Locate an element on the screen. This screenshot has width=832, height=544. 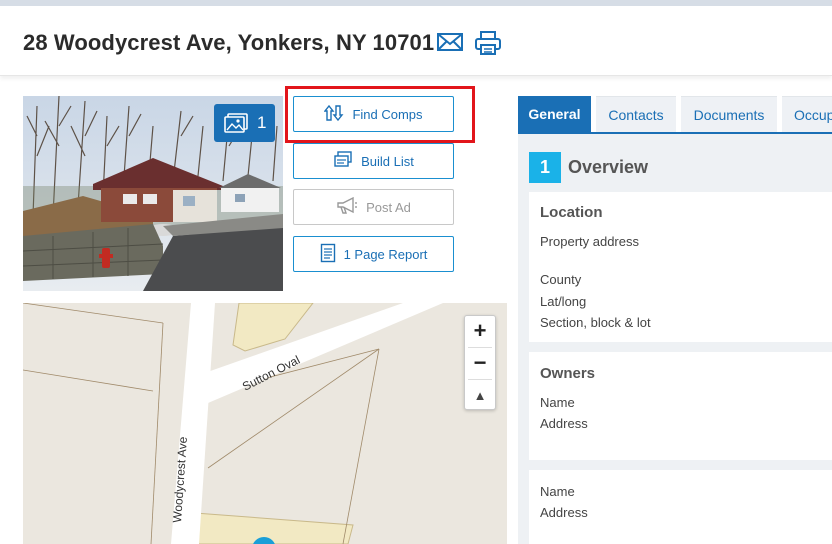
photos-icon is located at coordinates (236, 125).